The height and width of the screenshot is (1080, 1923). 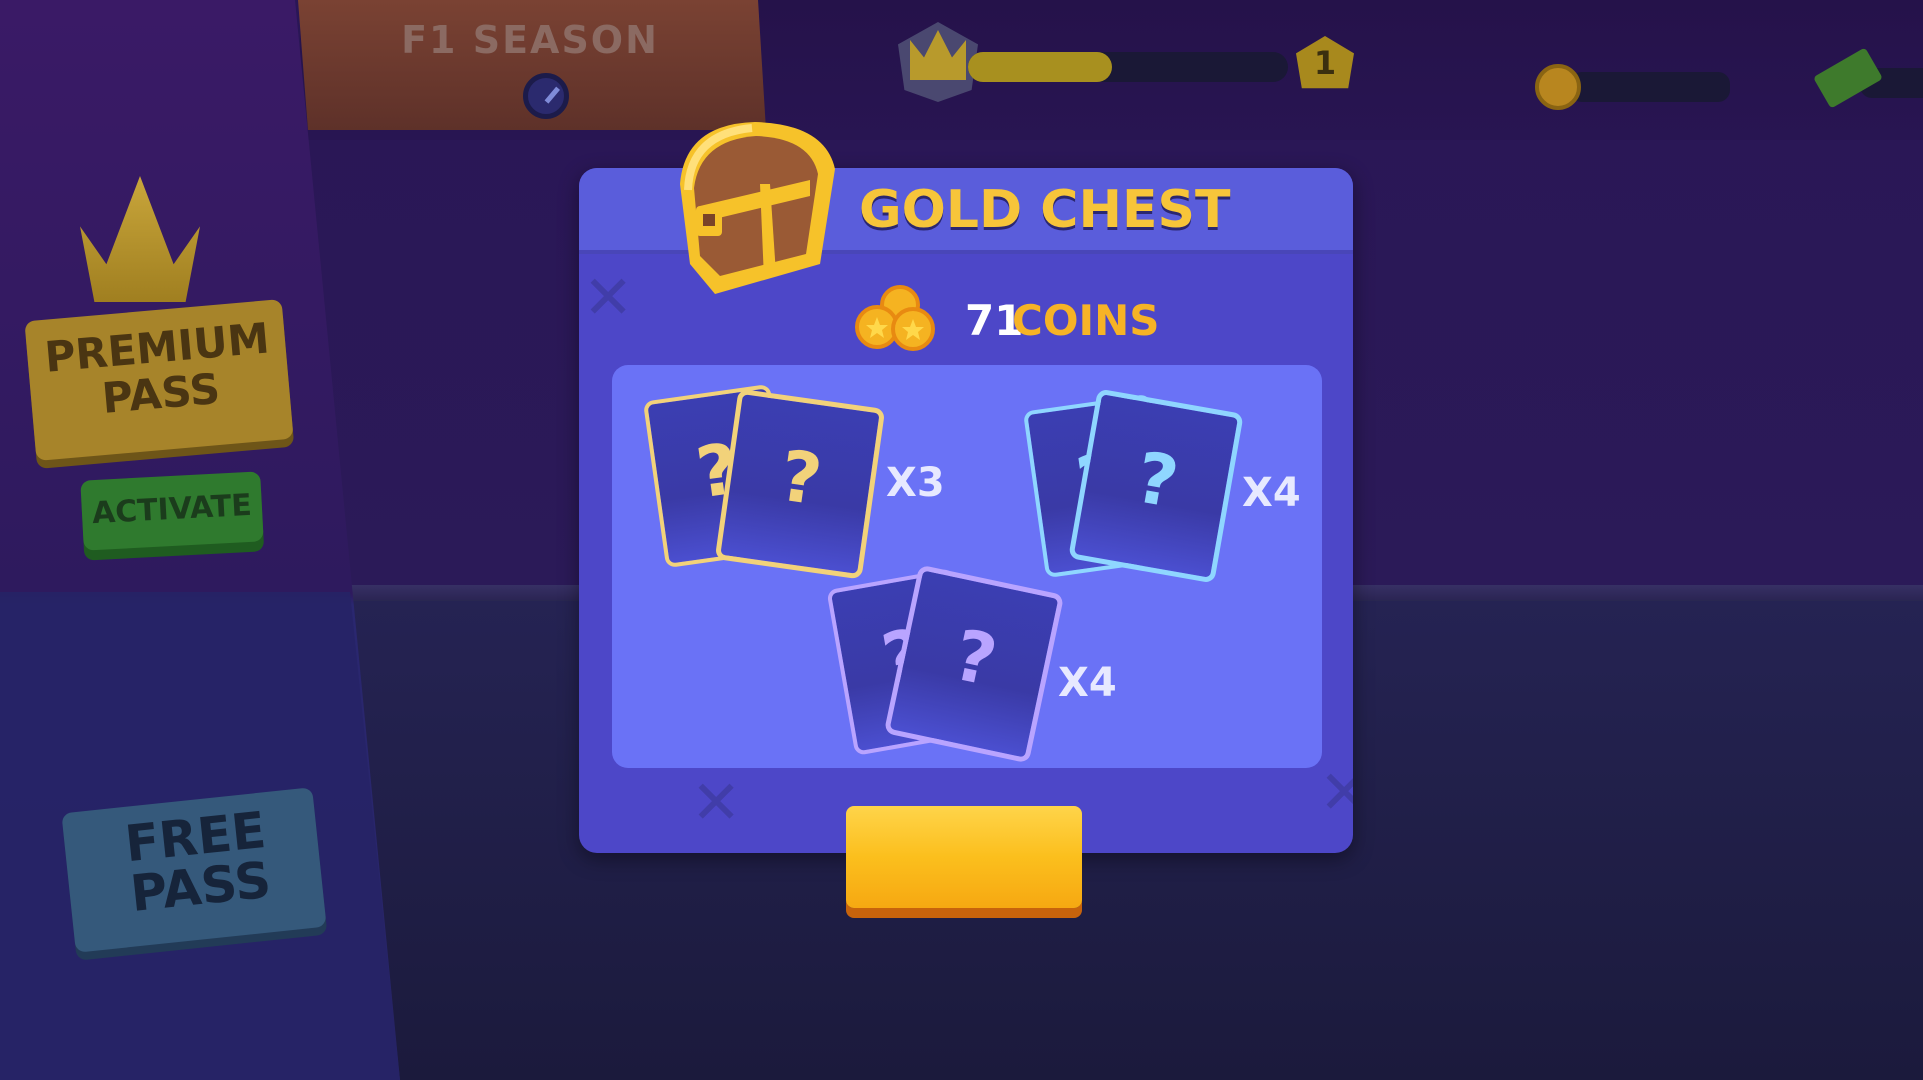 What do you see at coordinates (964, 857) in the screenshot?
I see `claim-button` at bounding box center [964, 857].